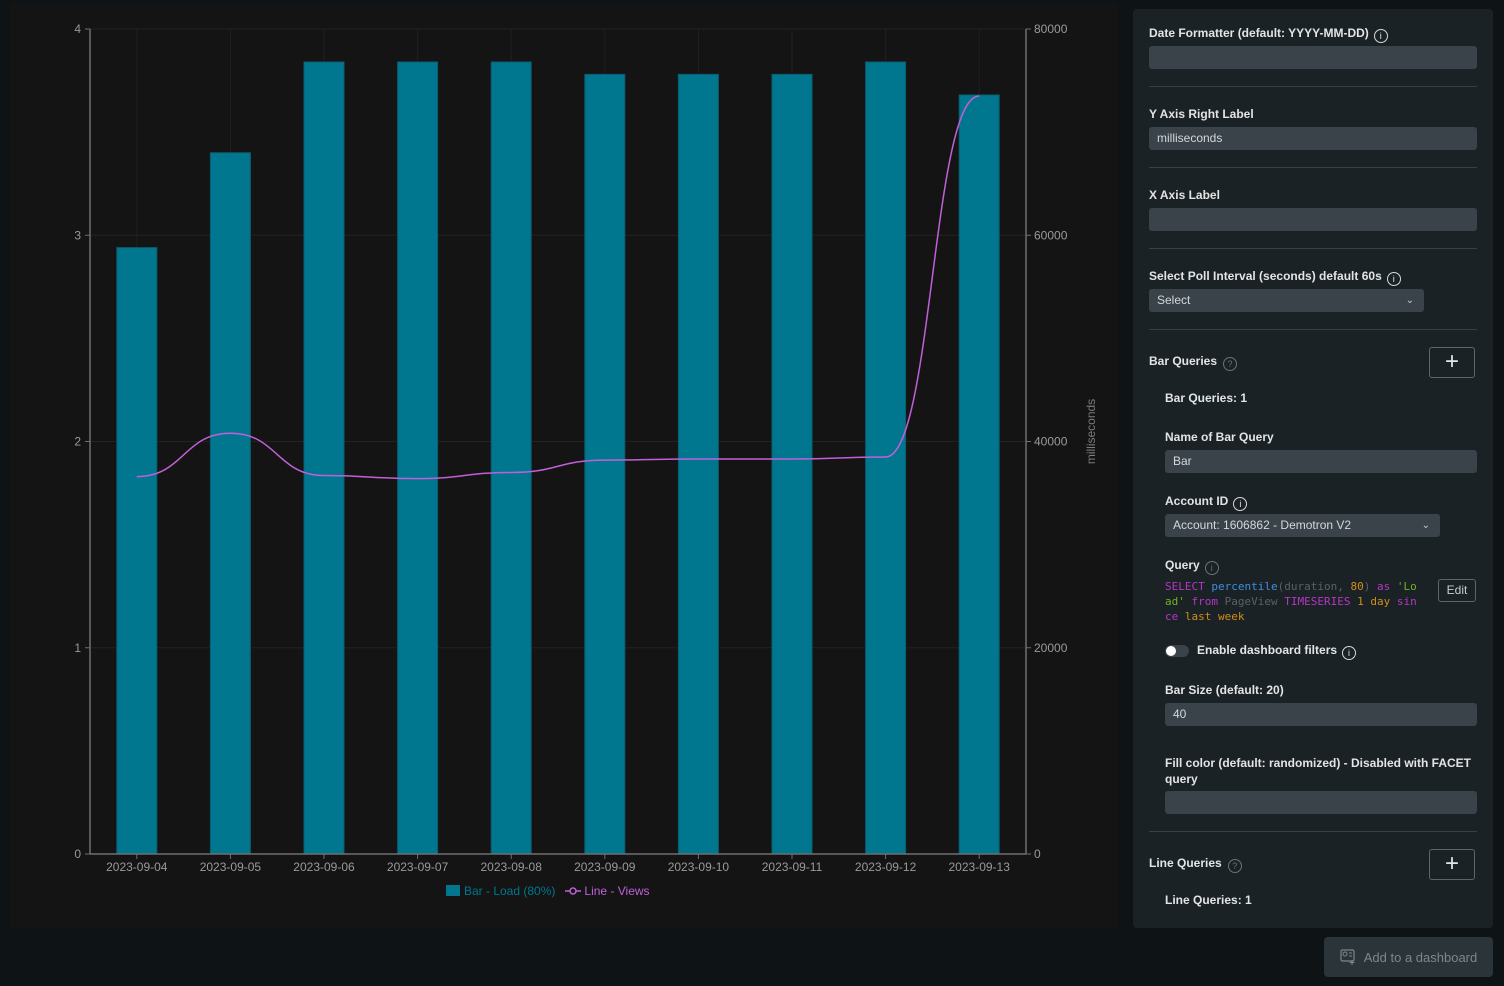  Describe the element at coordinates (77, 854) in the screenshot. I see `y-left-tick-label: 0` at that location.